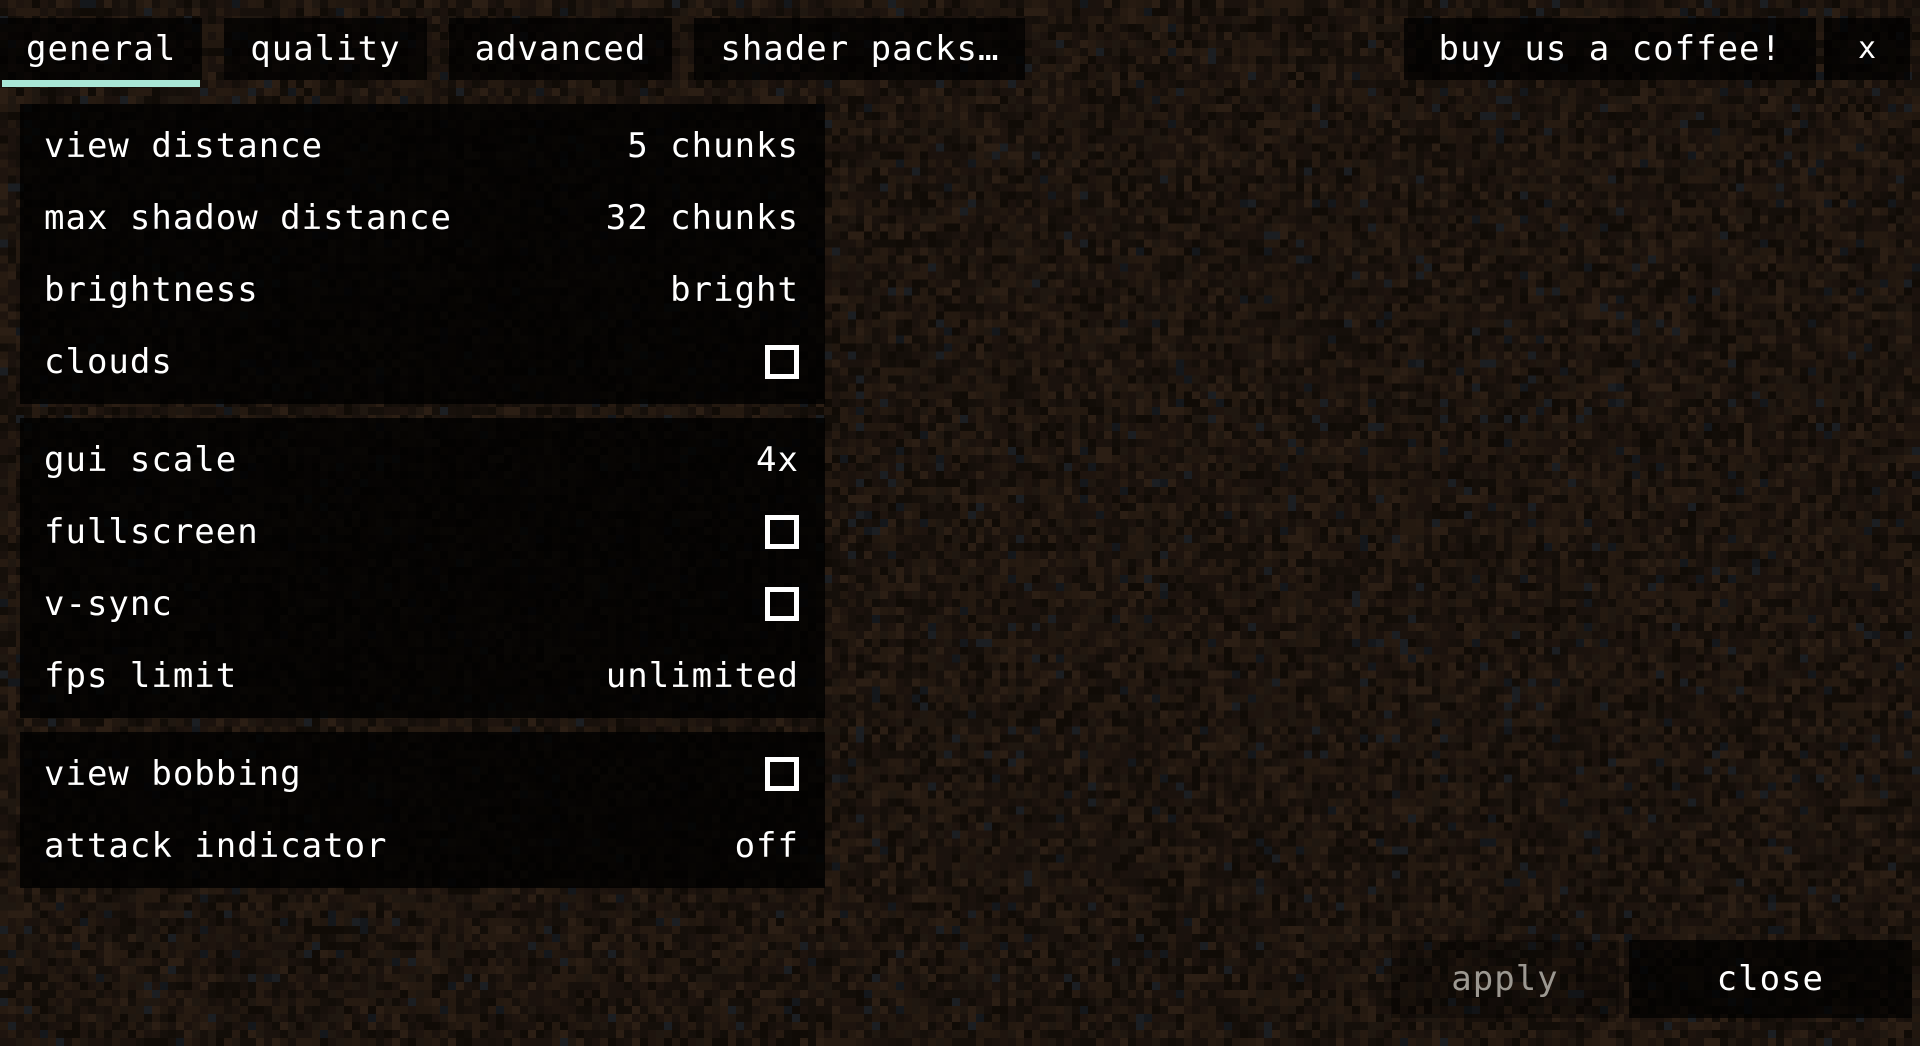 The image size is (1920, 1046). I want to click on option-row-v-sync: v-sync, so click(422, 604).